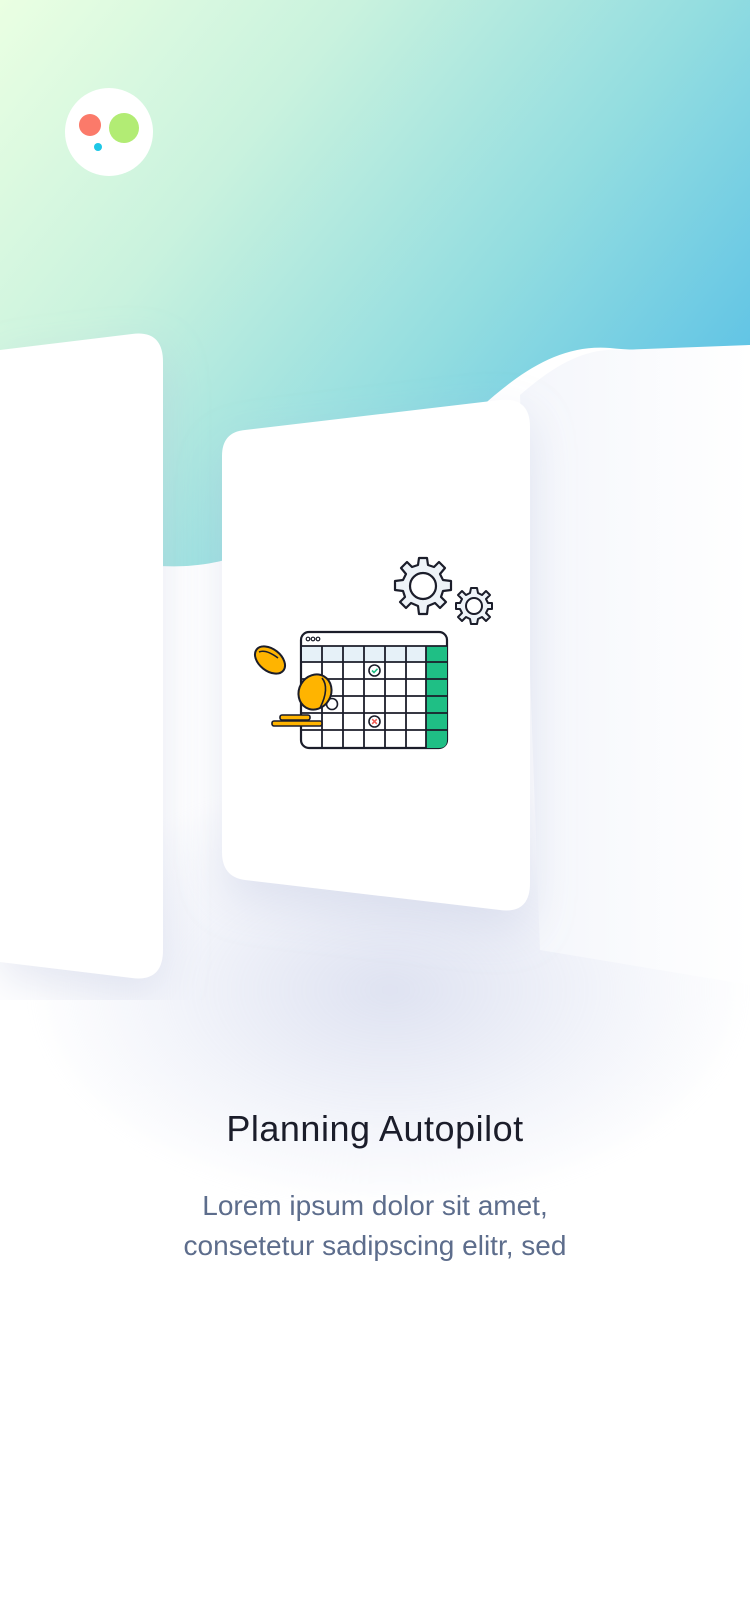 Image resolution: width=750 pixels, height=1624 pixels. Describe the element at coordinates (81, 656) in the screenshot. I see `carousel-card-left` at that location.